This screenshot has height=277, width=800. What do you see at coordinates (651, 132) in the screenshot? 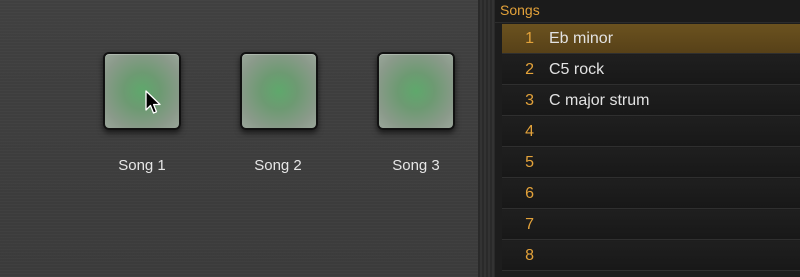
I see `song-row-4: 4` at bounding box center [651, 132].